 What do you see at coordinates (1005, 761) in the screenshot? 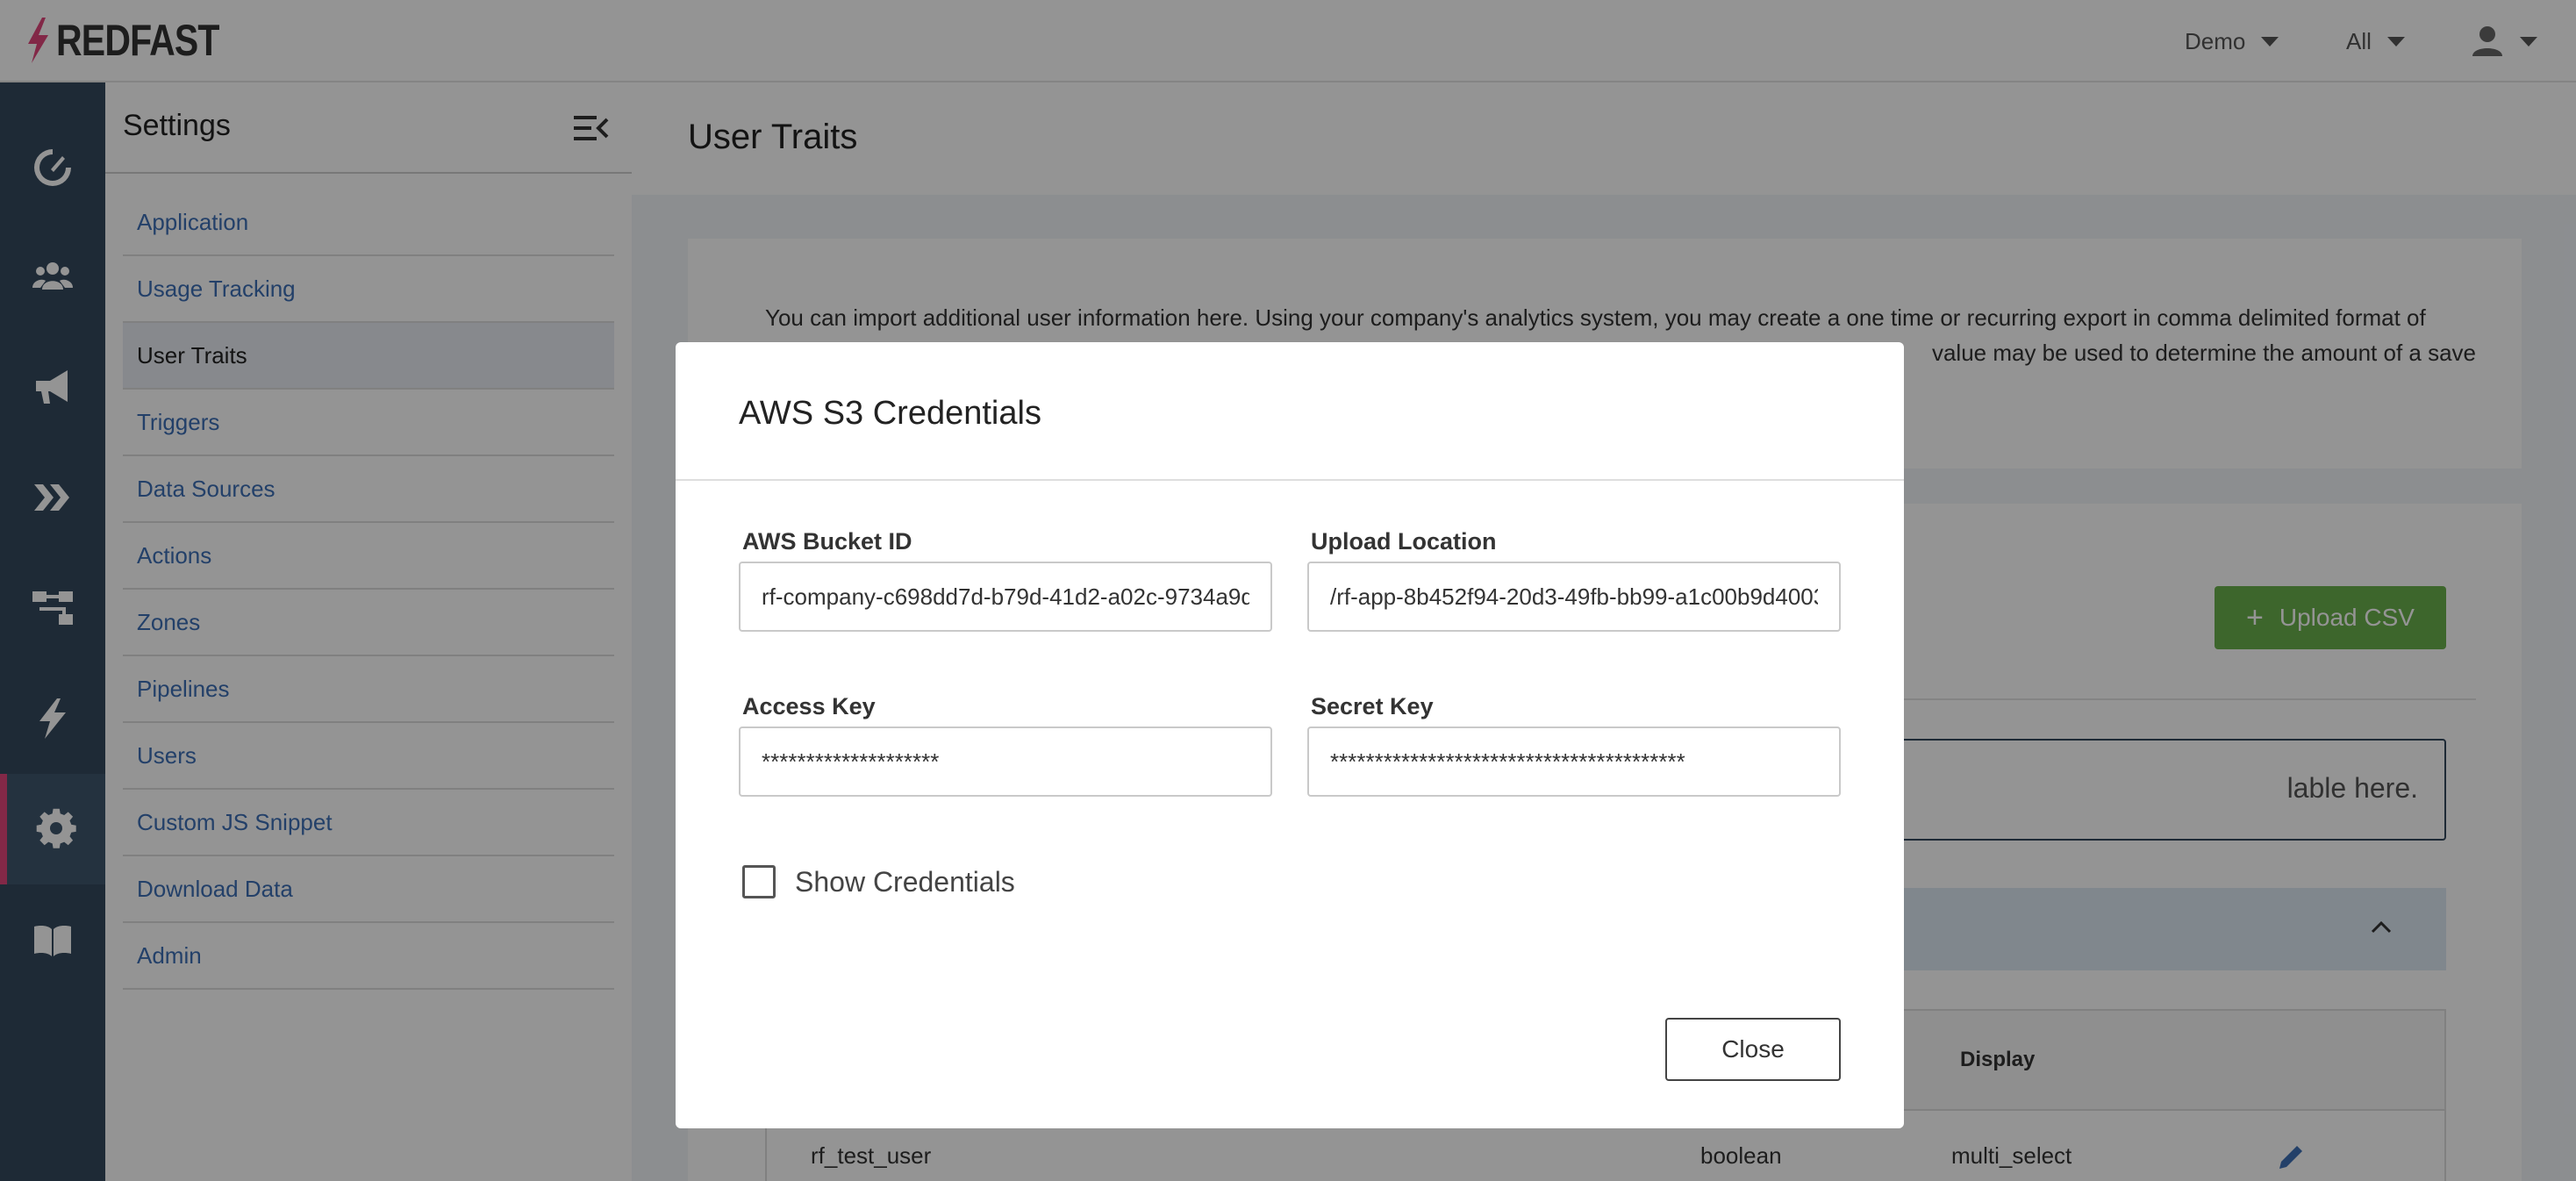
I see `access-key-input` at bounding box center [1005, 761].